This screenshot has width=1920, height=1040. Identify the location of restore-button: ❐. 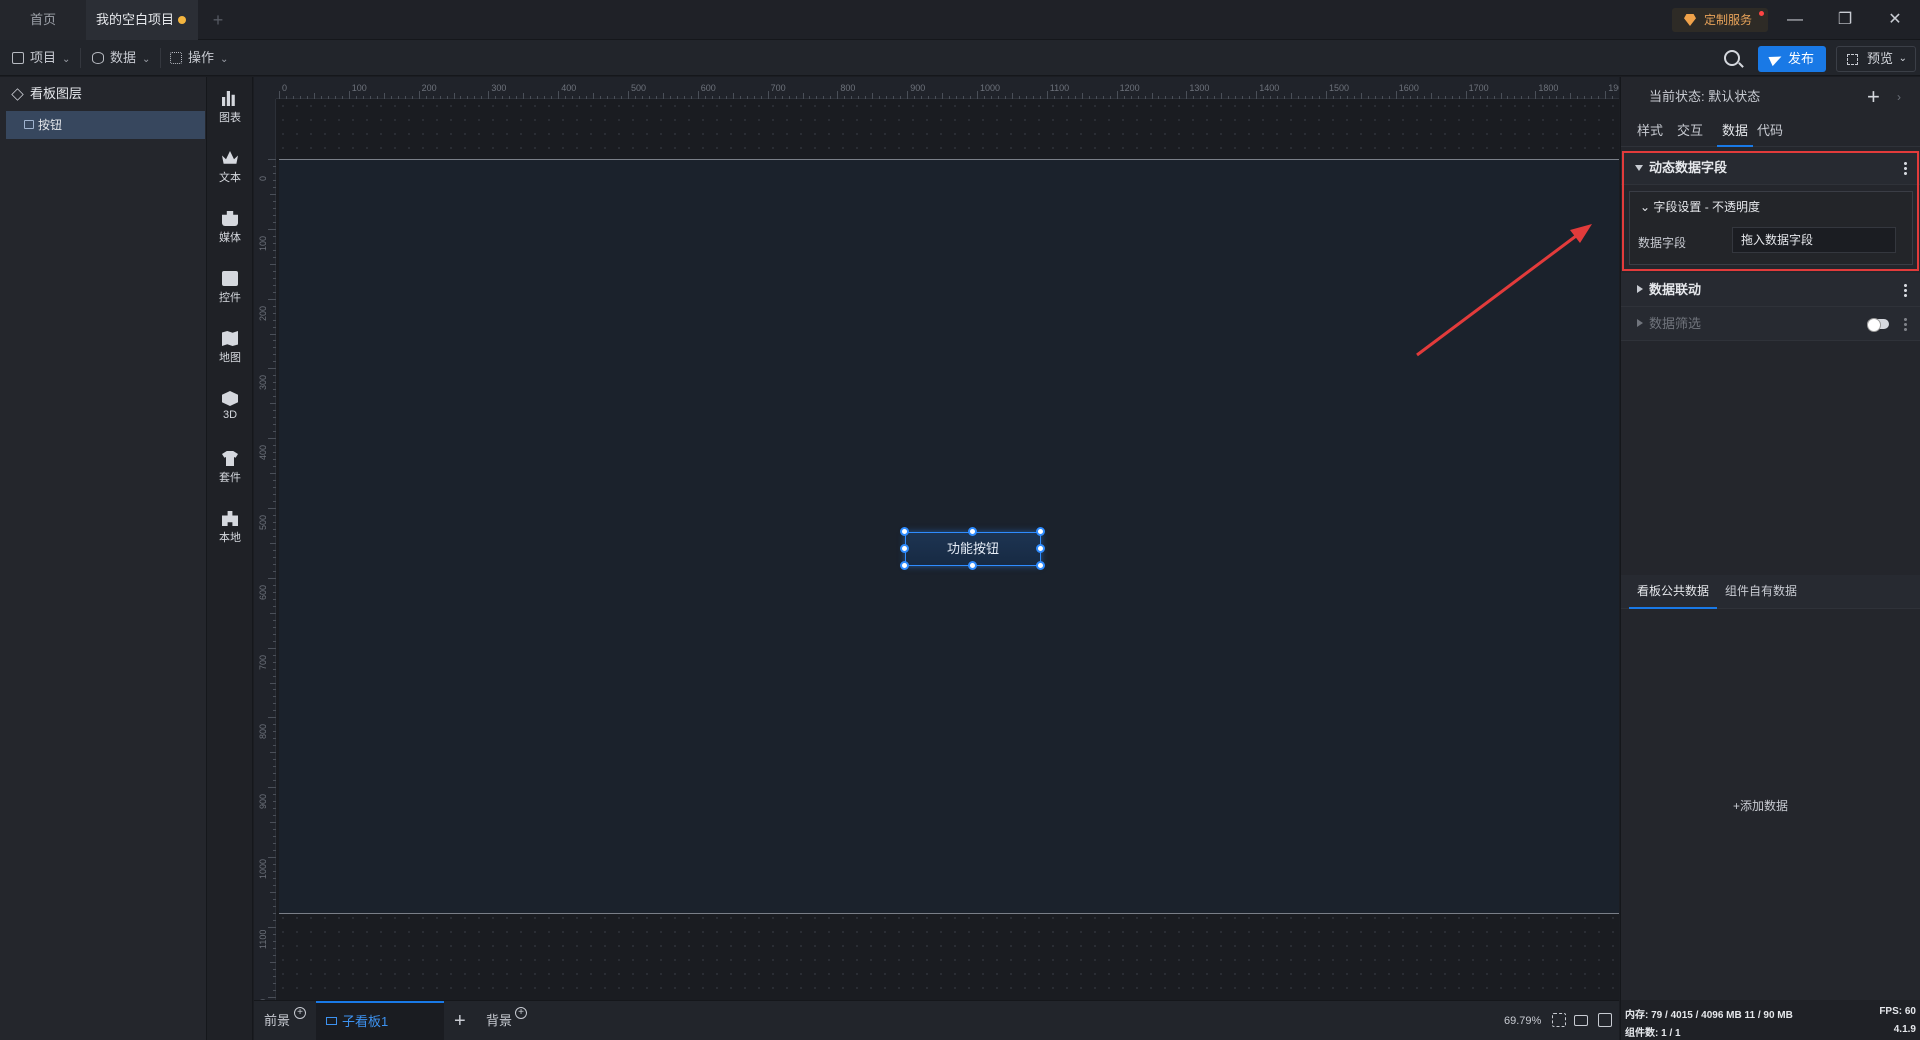
(1845, 20).